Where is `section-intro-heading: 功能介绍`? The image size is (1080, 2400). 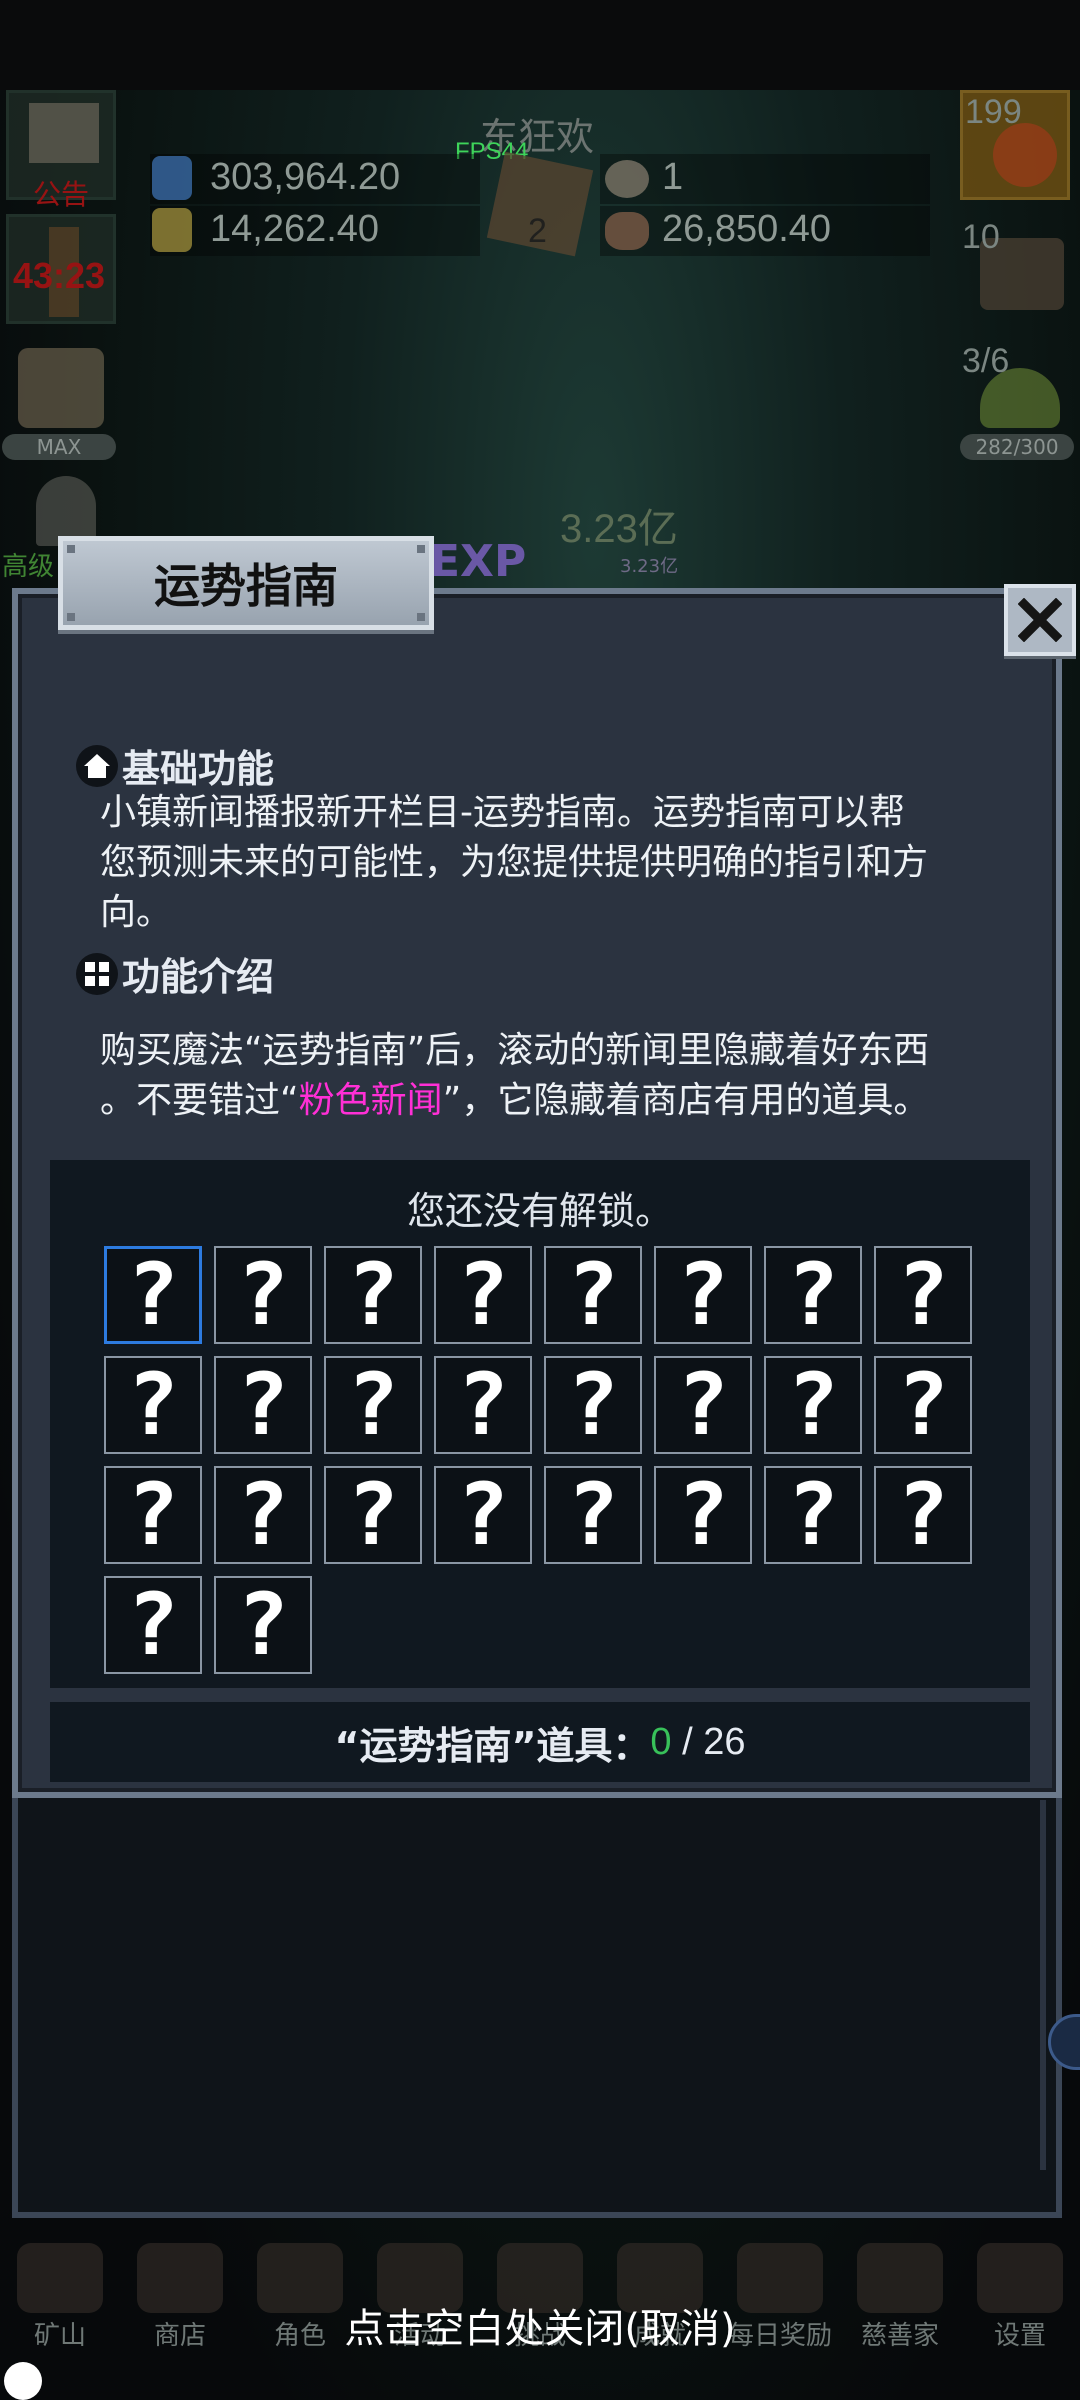 section-intro-heading: 功能介绍 is located at coordinates (175, 973).